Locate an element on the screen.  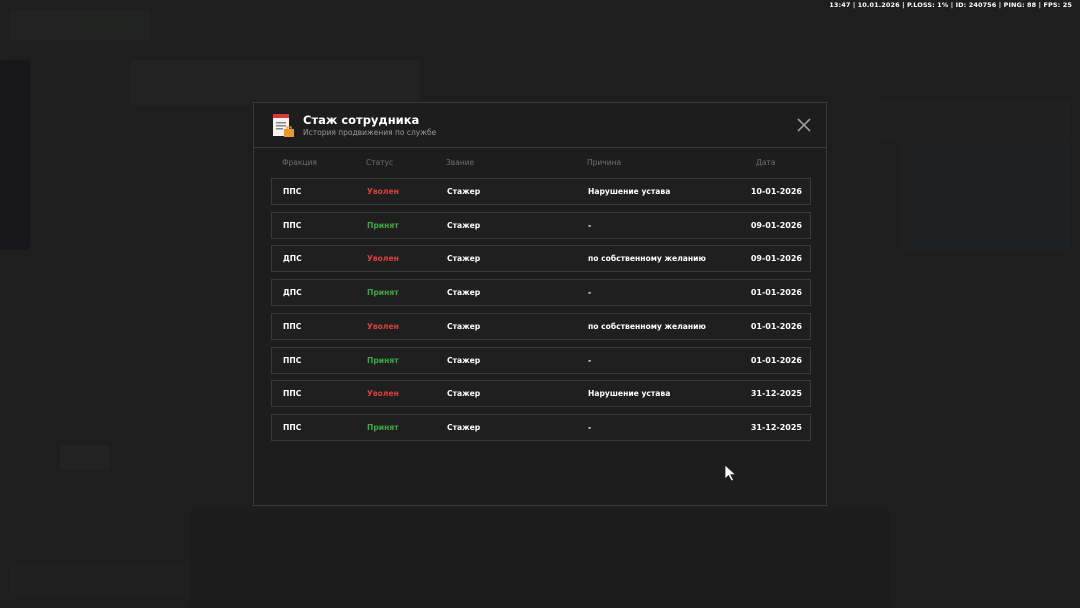
close-icon is located at coordinates (804, 125).